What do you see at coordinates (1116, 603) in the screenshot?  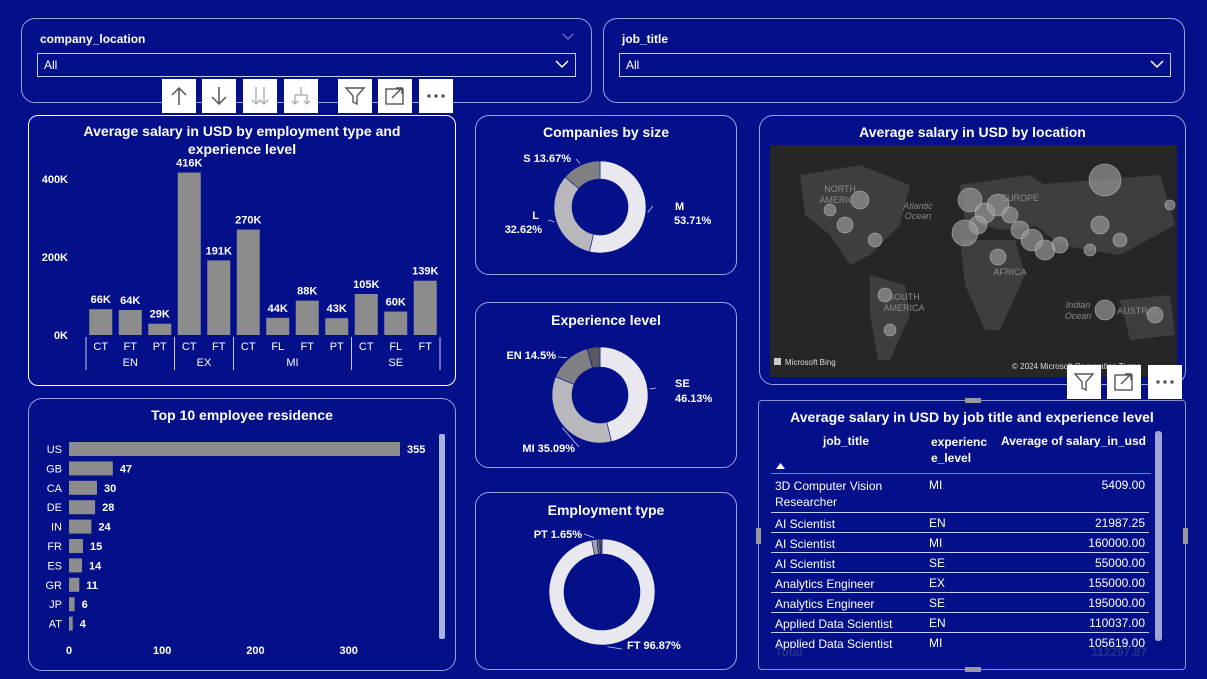 I see `cell-average-salary: 195000.00` at bounding box center [1116, 603].